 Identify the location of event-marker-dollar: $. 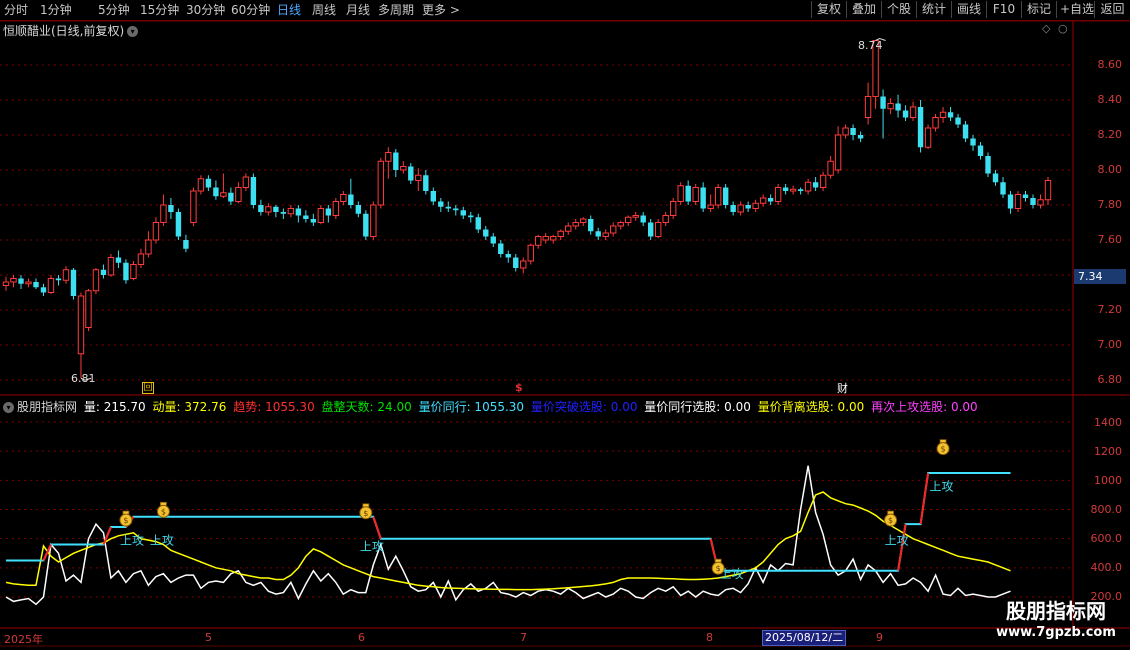
(519, 387).